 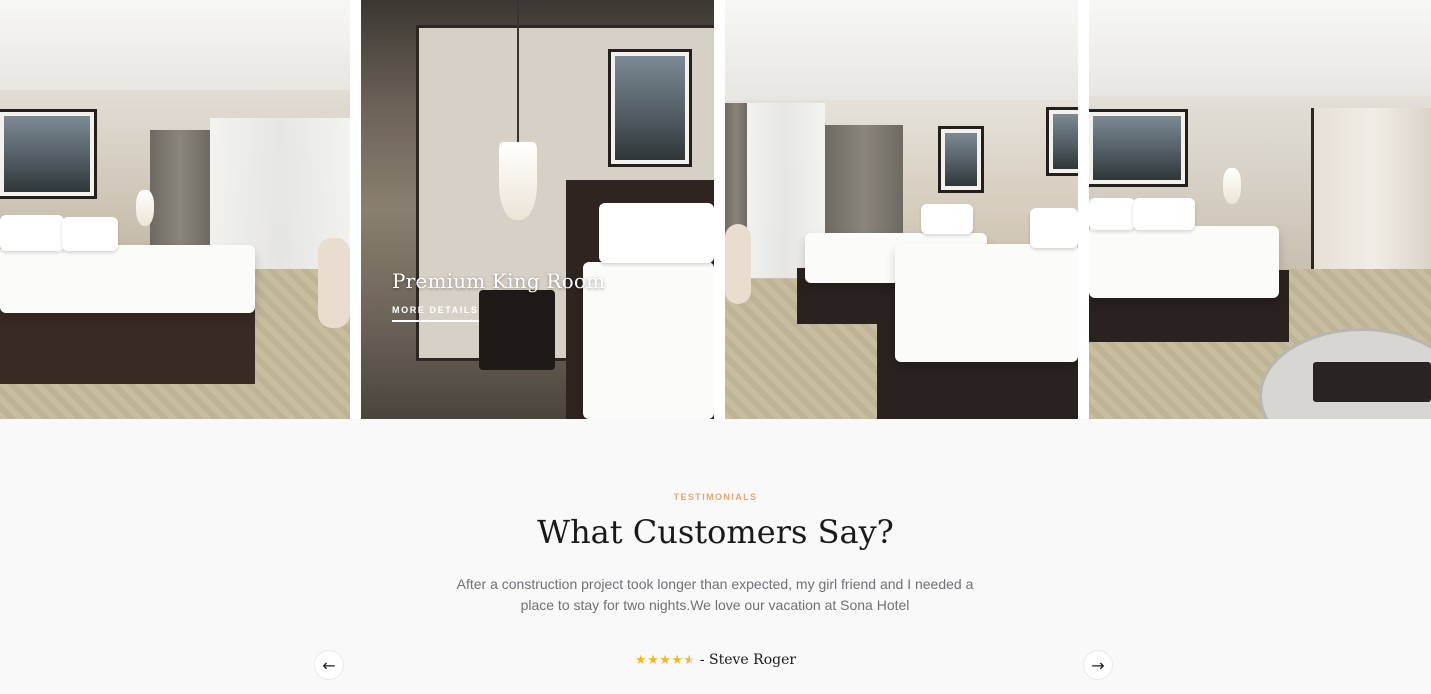 I want to click on lamp, so click(x=145, y=208).